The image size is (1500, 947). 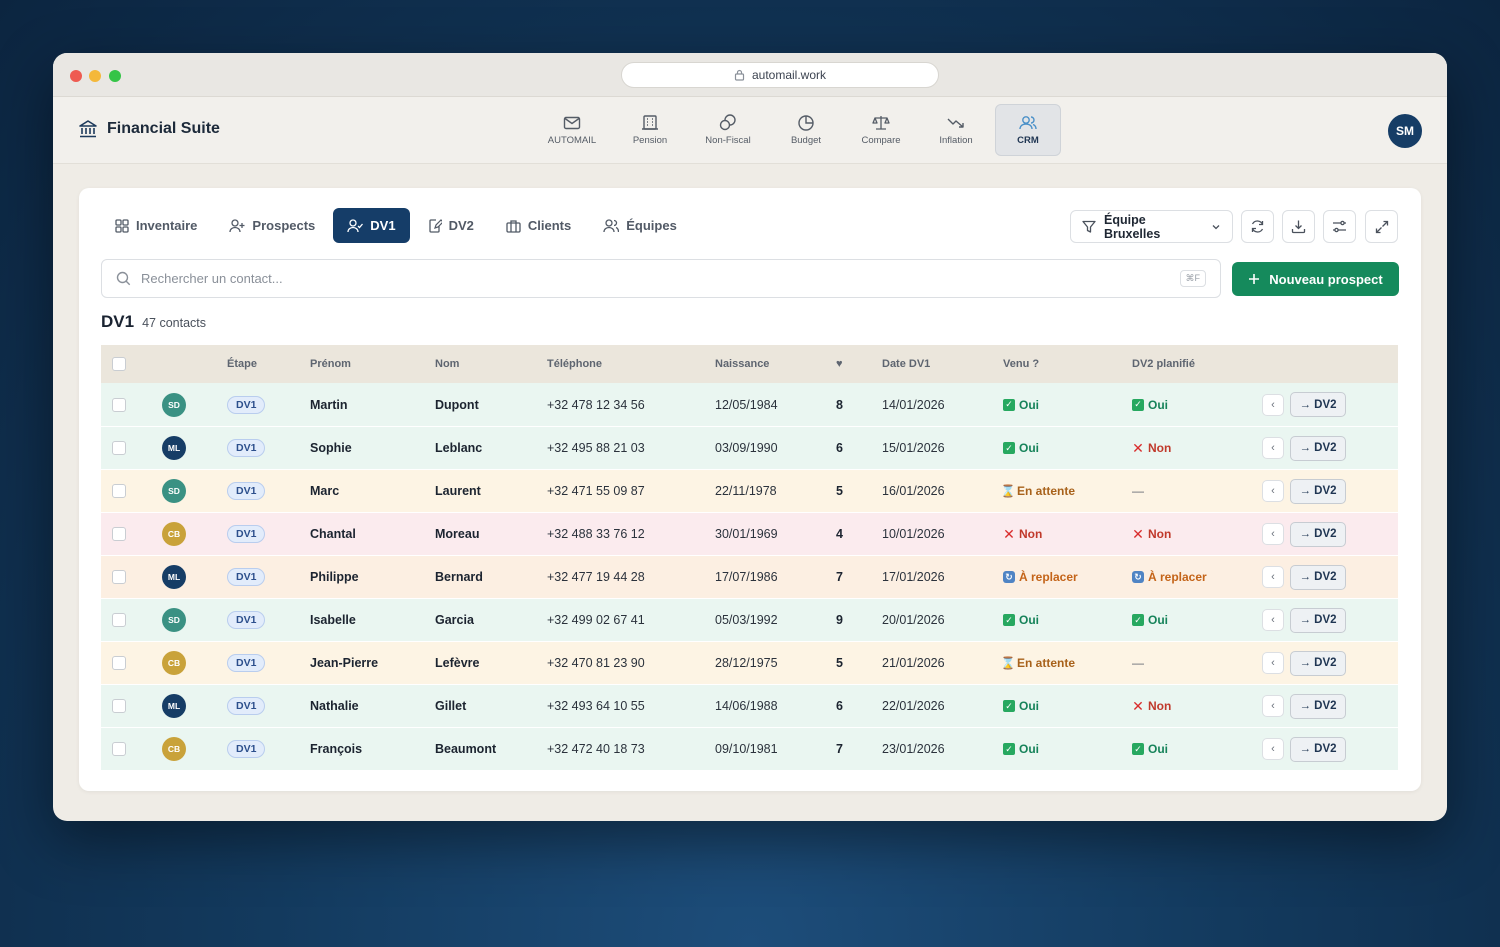 What do you see at coordinates (806, 130) in the screenshot?
I see `nav-tab-budget: Budget` at bounding box center [806, 130].